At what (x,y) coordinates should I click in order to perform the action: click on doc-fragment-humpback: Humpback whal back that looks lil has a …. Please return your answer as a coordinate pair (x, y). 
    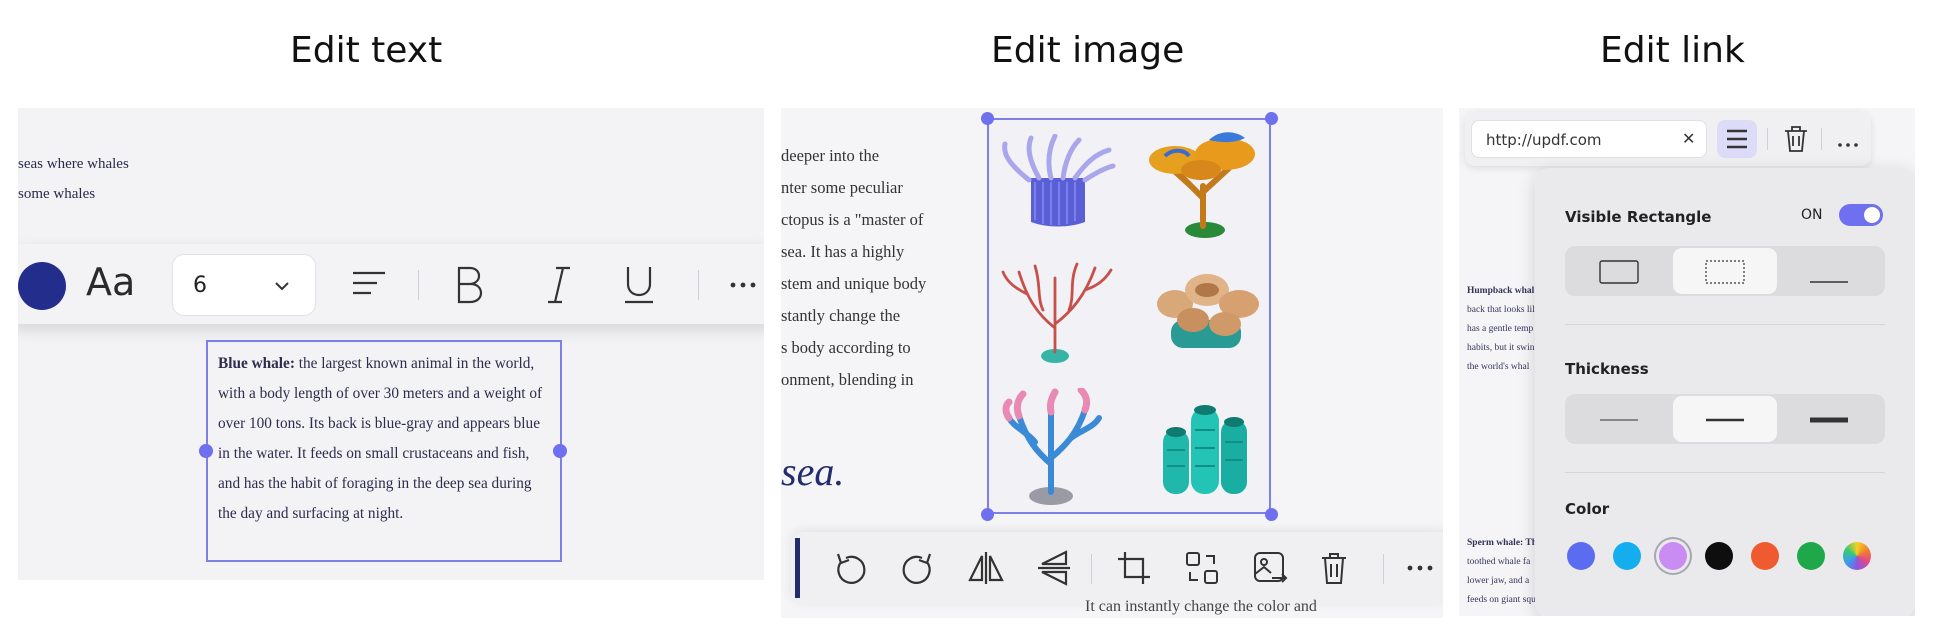
    Looking at the image, I should click on (1501, 329).